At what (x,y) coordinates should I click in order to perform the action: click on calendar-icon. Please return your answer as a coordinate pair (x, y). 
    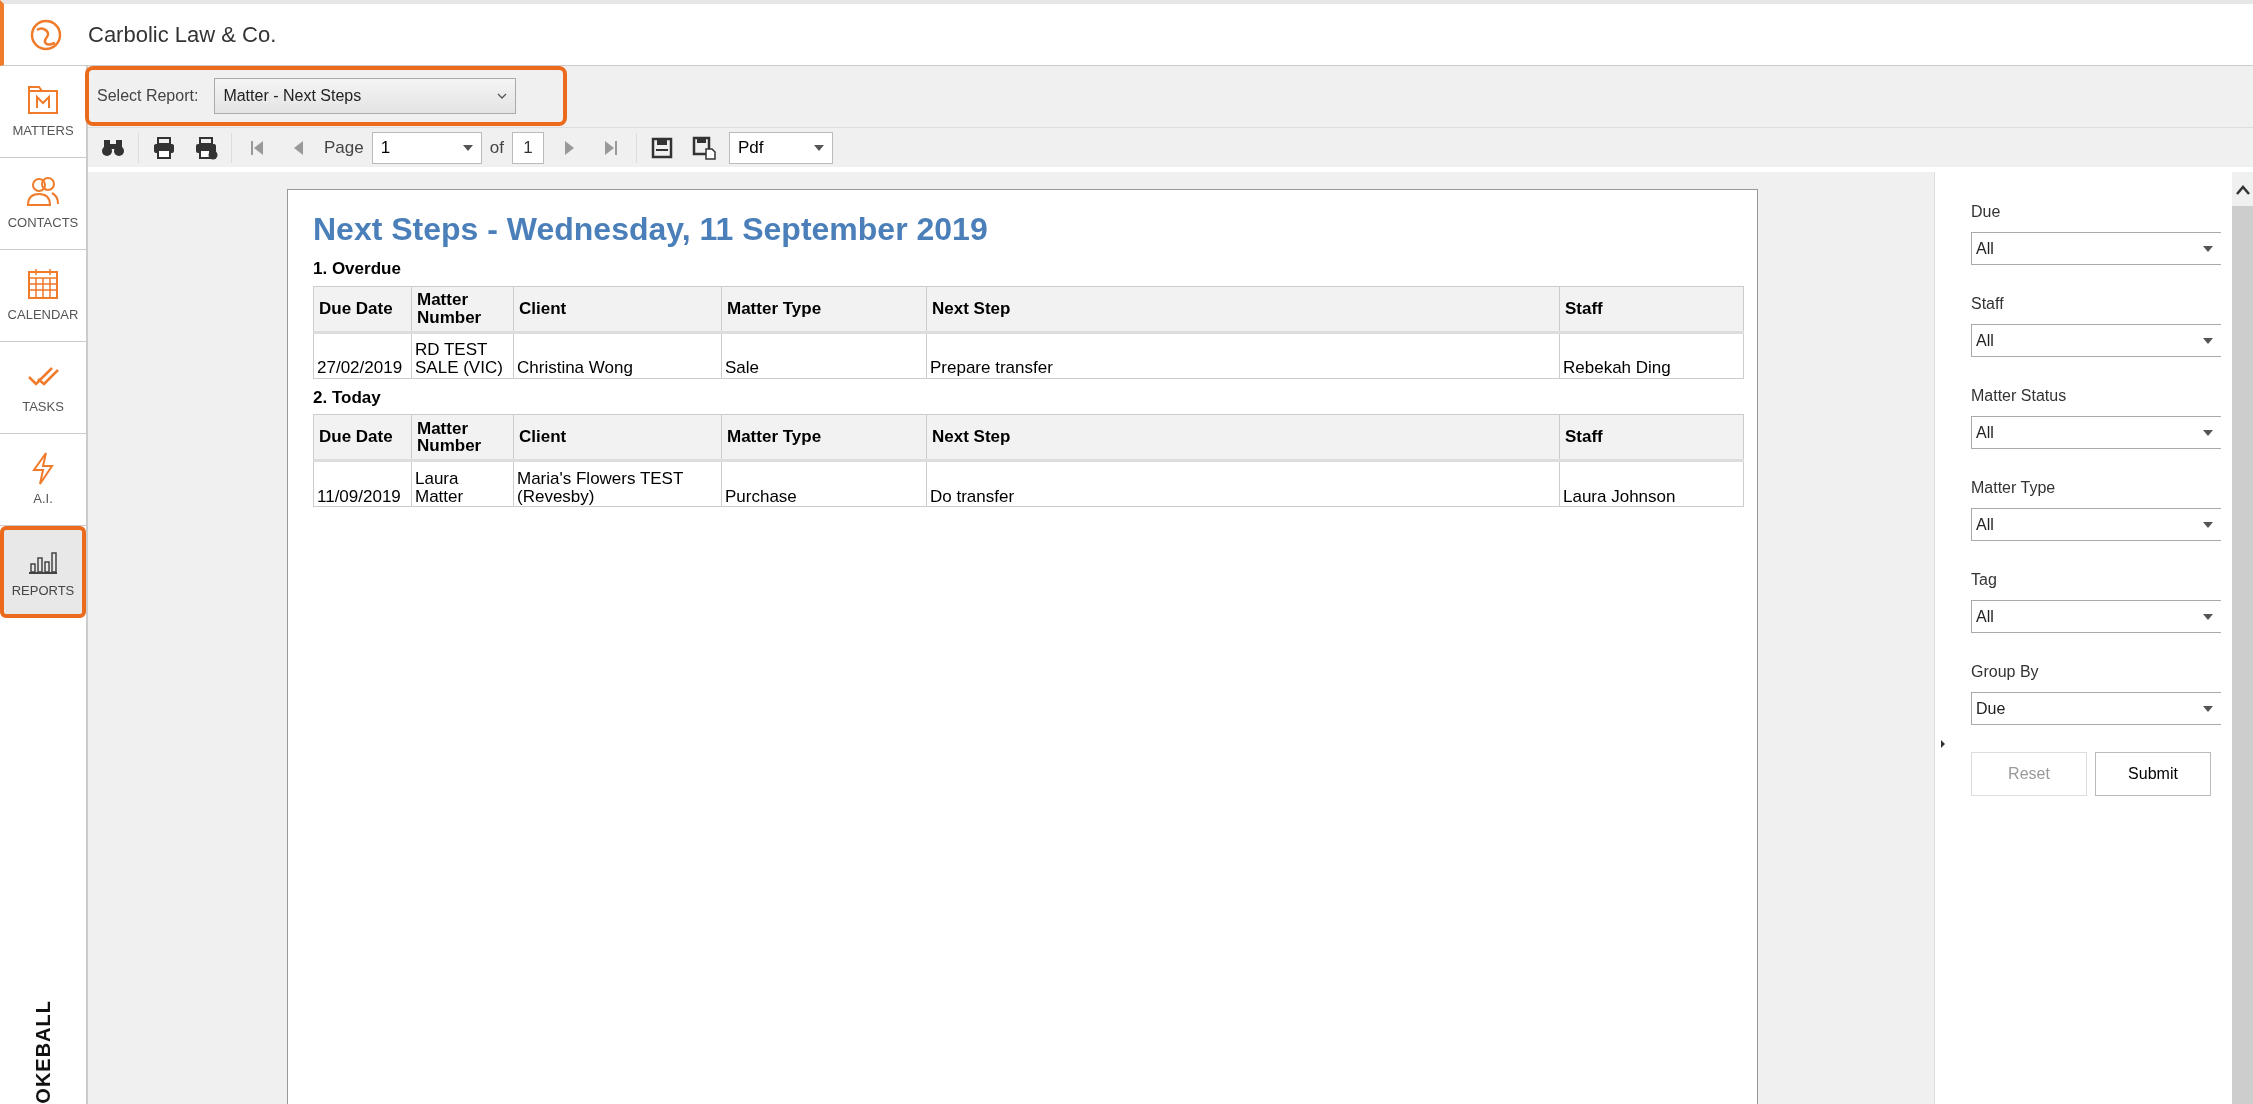
    Looking at the image, I should click on (43, 283).